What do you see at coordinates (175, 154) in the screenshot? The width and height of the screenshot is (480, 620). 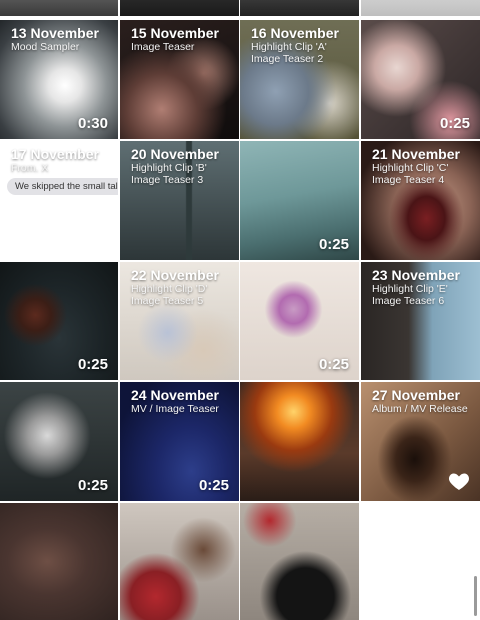 I see `tile-date: 20 November` at bounding box center [175, 154].